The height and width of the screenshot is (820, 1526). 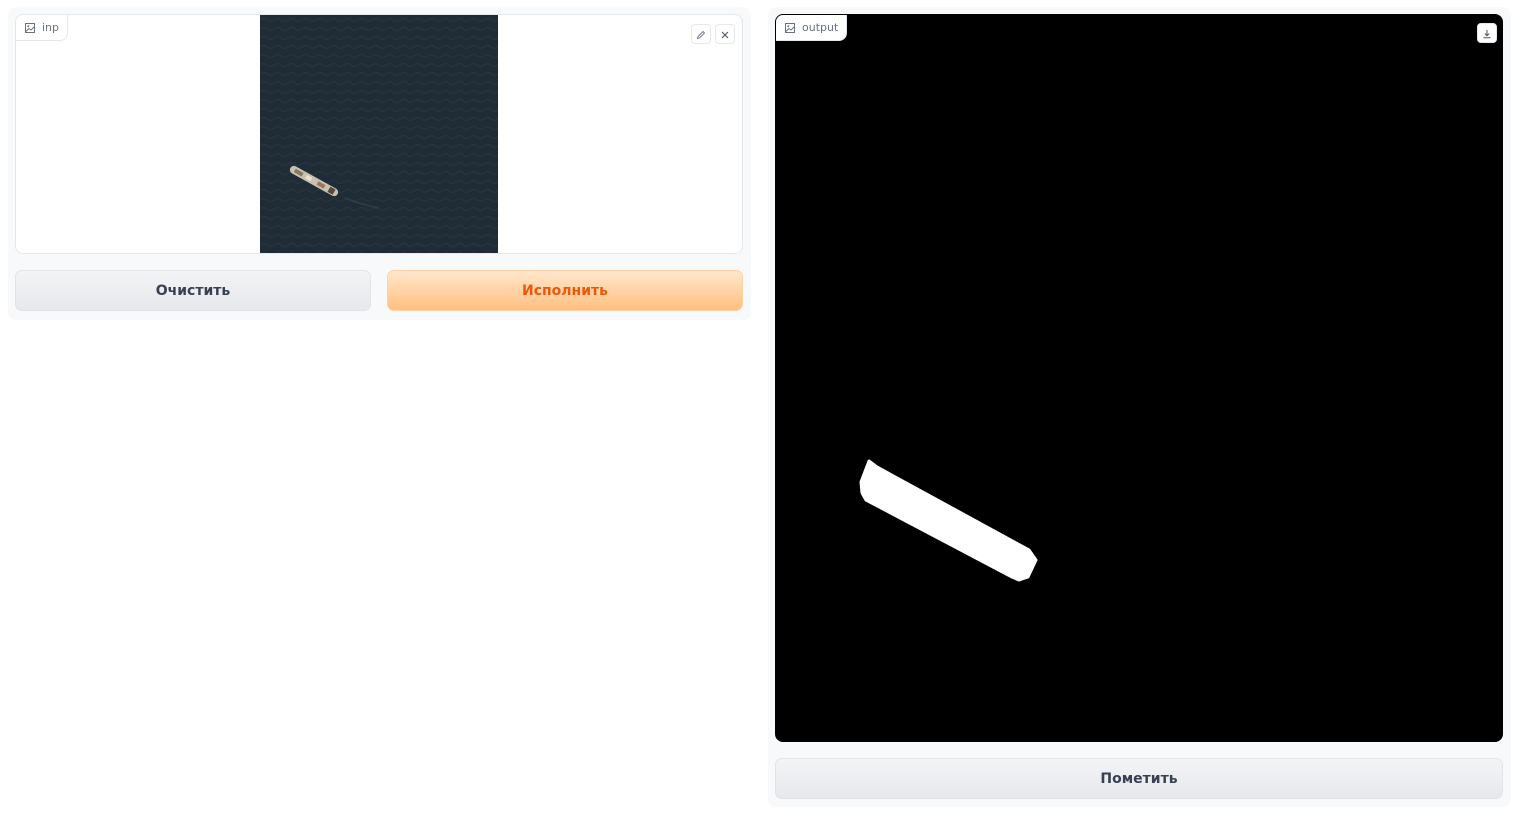 I want to click on close-icon, so click(x=725, y=34).